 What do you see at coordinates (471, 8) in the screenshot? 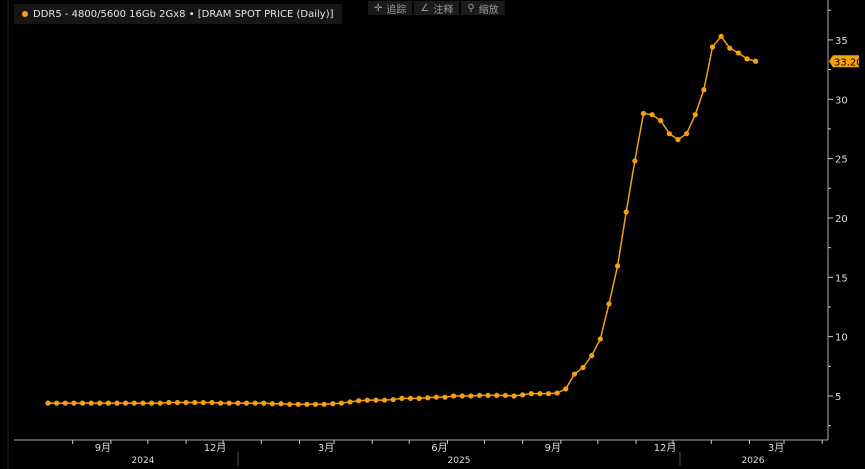
I see `magnifier-icon: ⚲` at bounding box center [471, 8].